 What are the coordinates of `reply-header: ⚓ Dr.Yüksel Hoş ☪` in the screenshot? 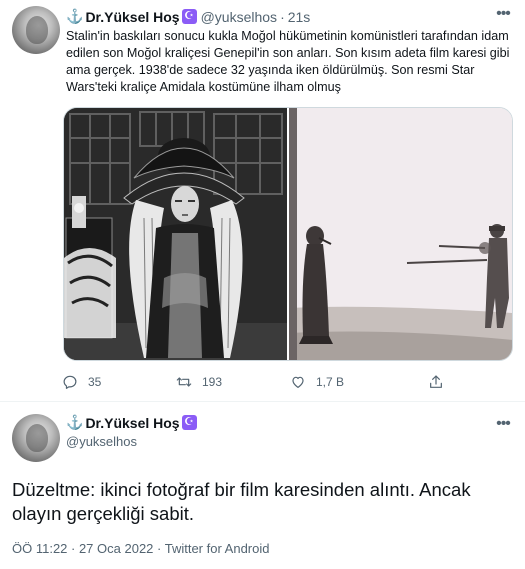 It's located at (133, 422).